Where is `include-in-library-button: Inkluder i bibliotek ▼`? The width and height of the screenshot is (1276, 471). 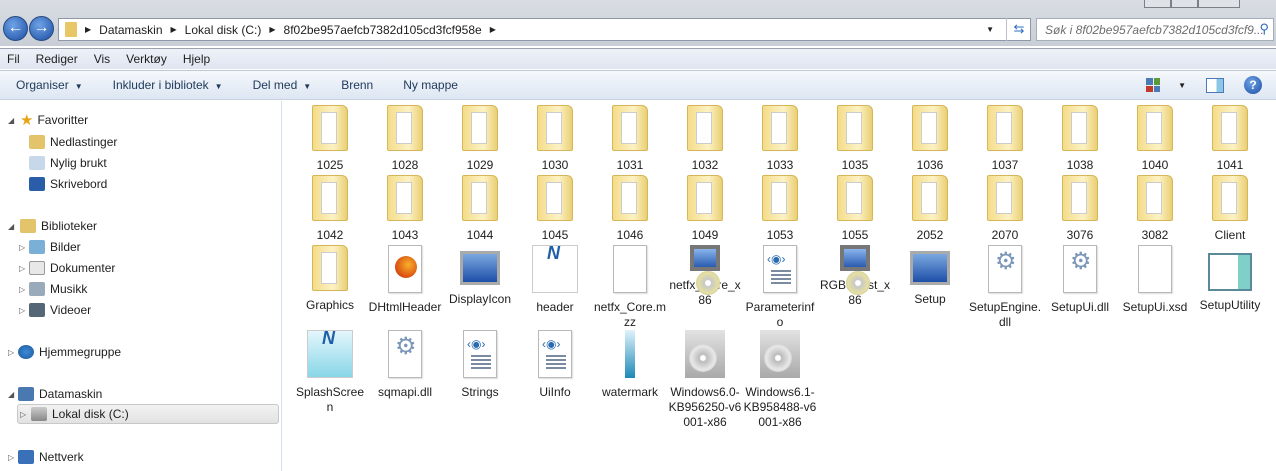 include-in-library-button: Inkluder i bibliotek ▼ is located at coordinates (168, 85).